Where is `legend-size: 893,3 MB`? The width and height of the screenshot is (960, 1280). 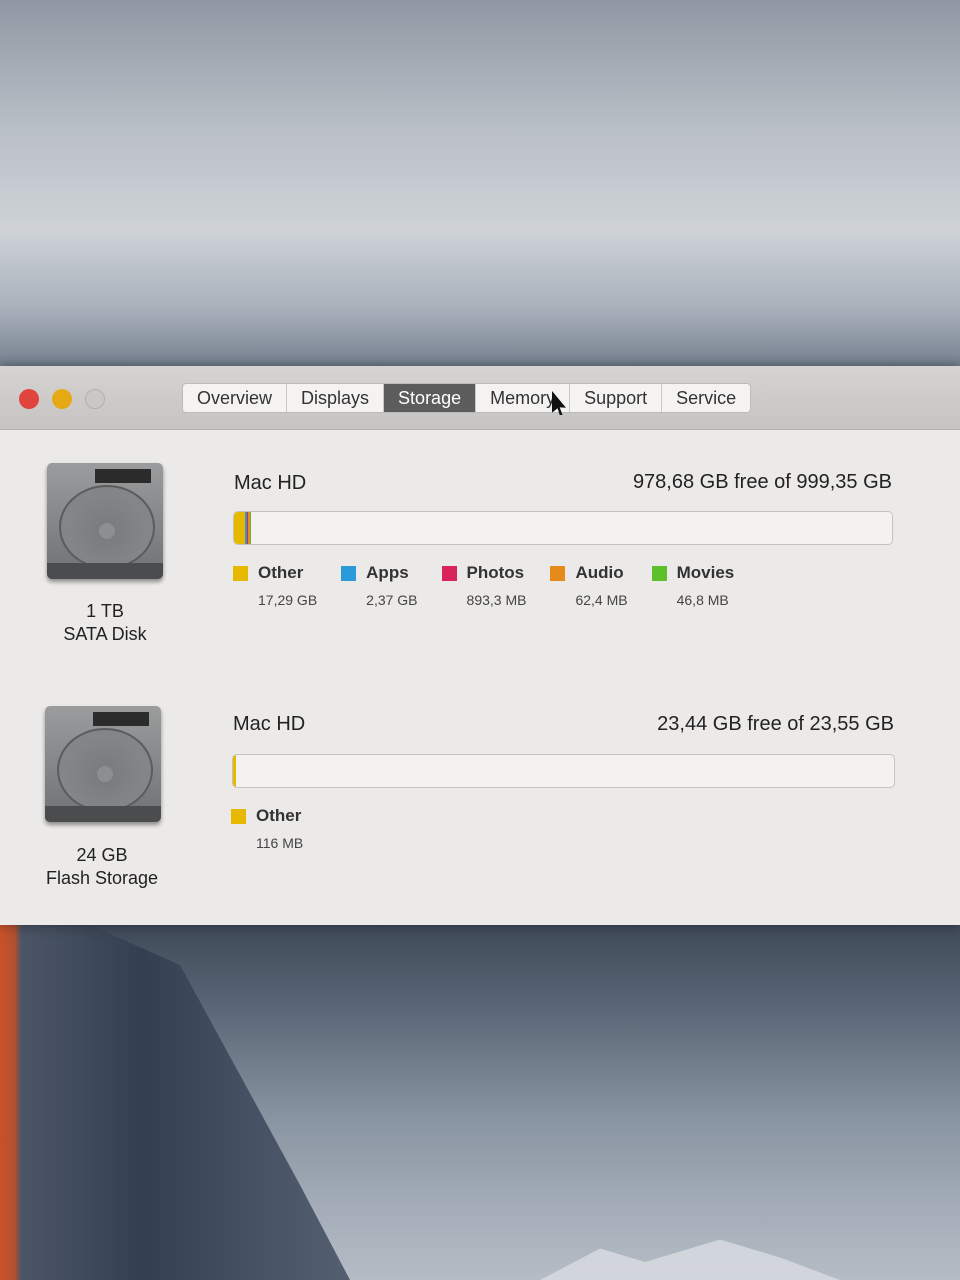 legend-size: 893,3 MB is located at coordinates (496, 600).